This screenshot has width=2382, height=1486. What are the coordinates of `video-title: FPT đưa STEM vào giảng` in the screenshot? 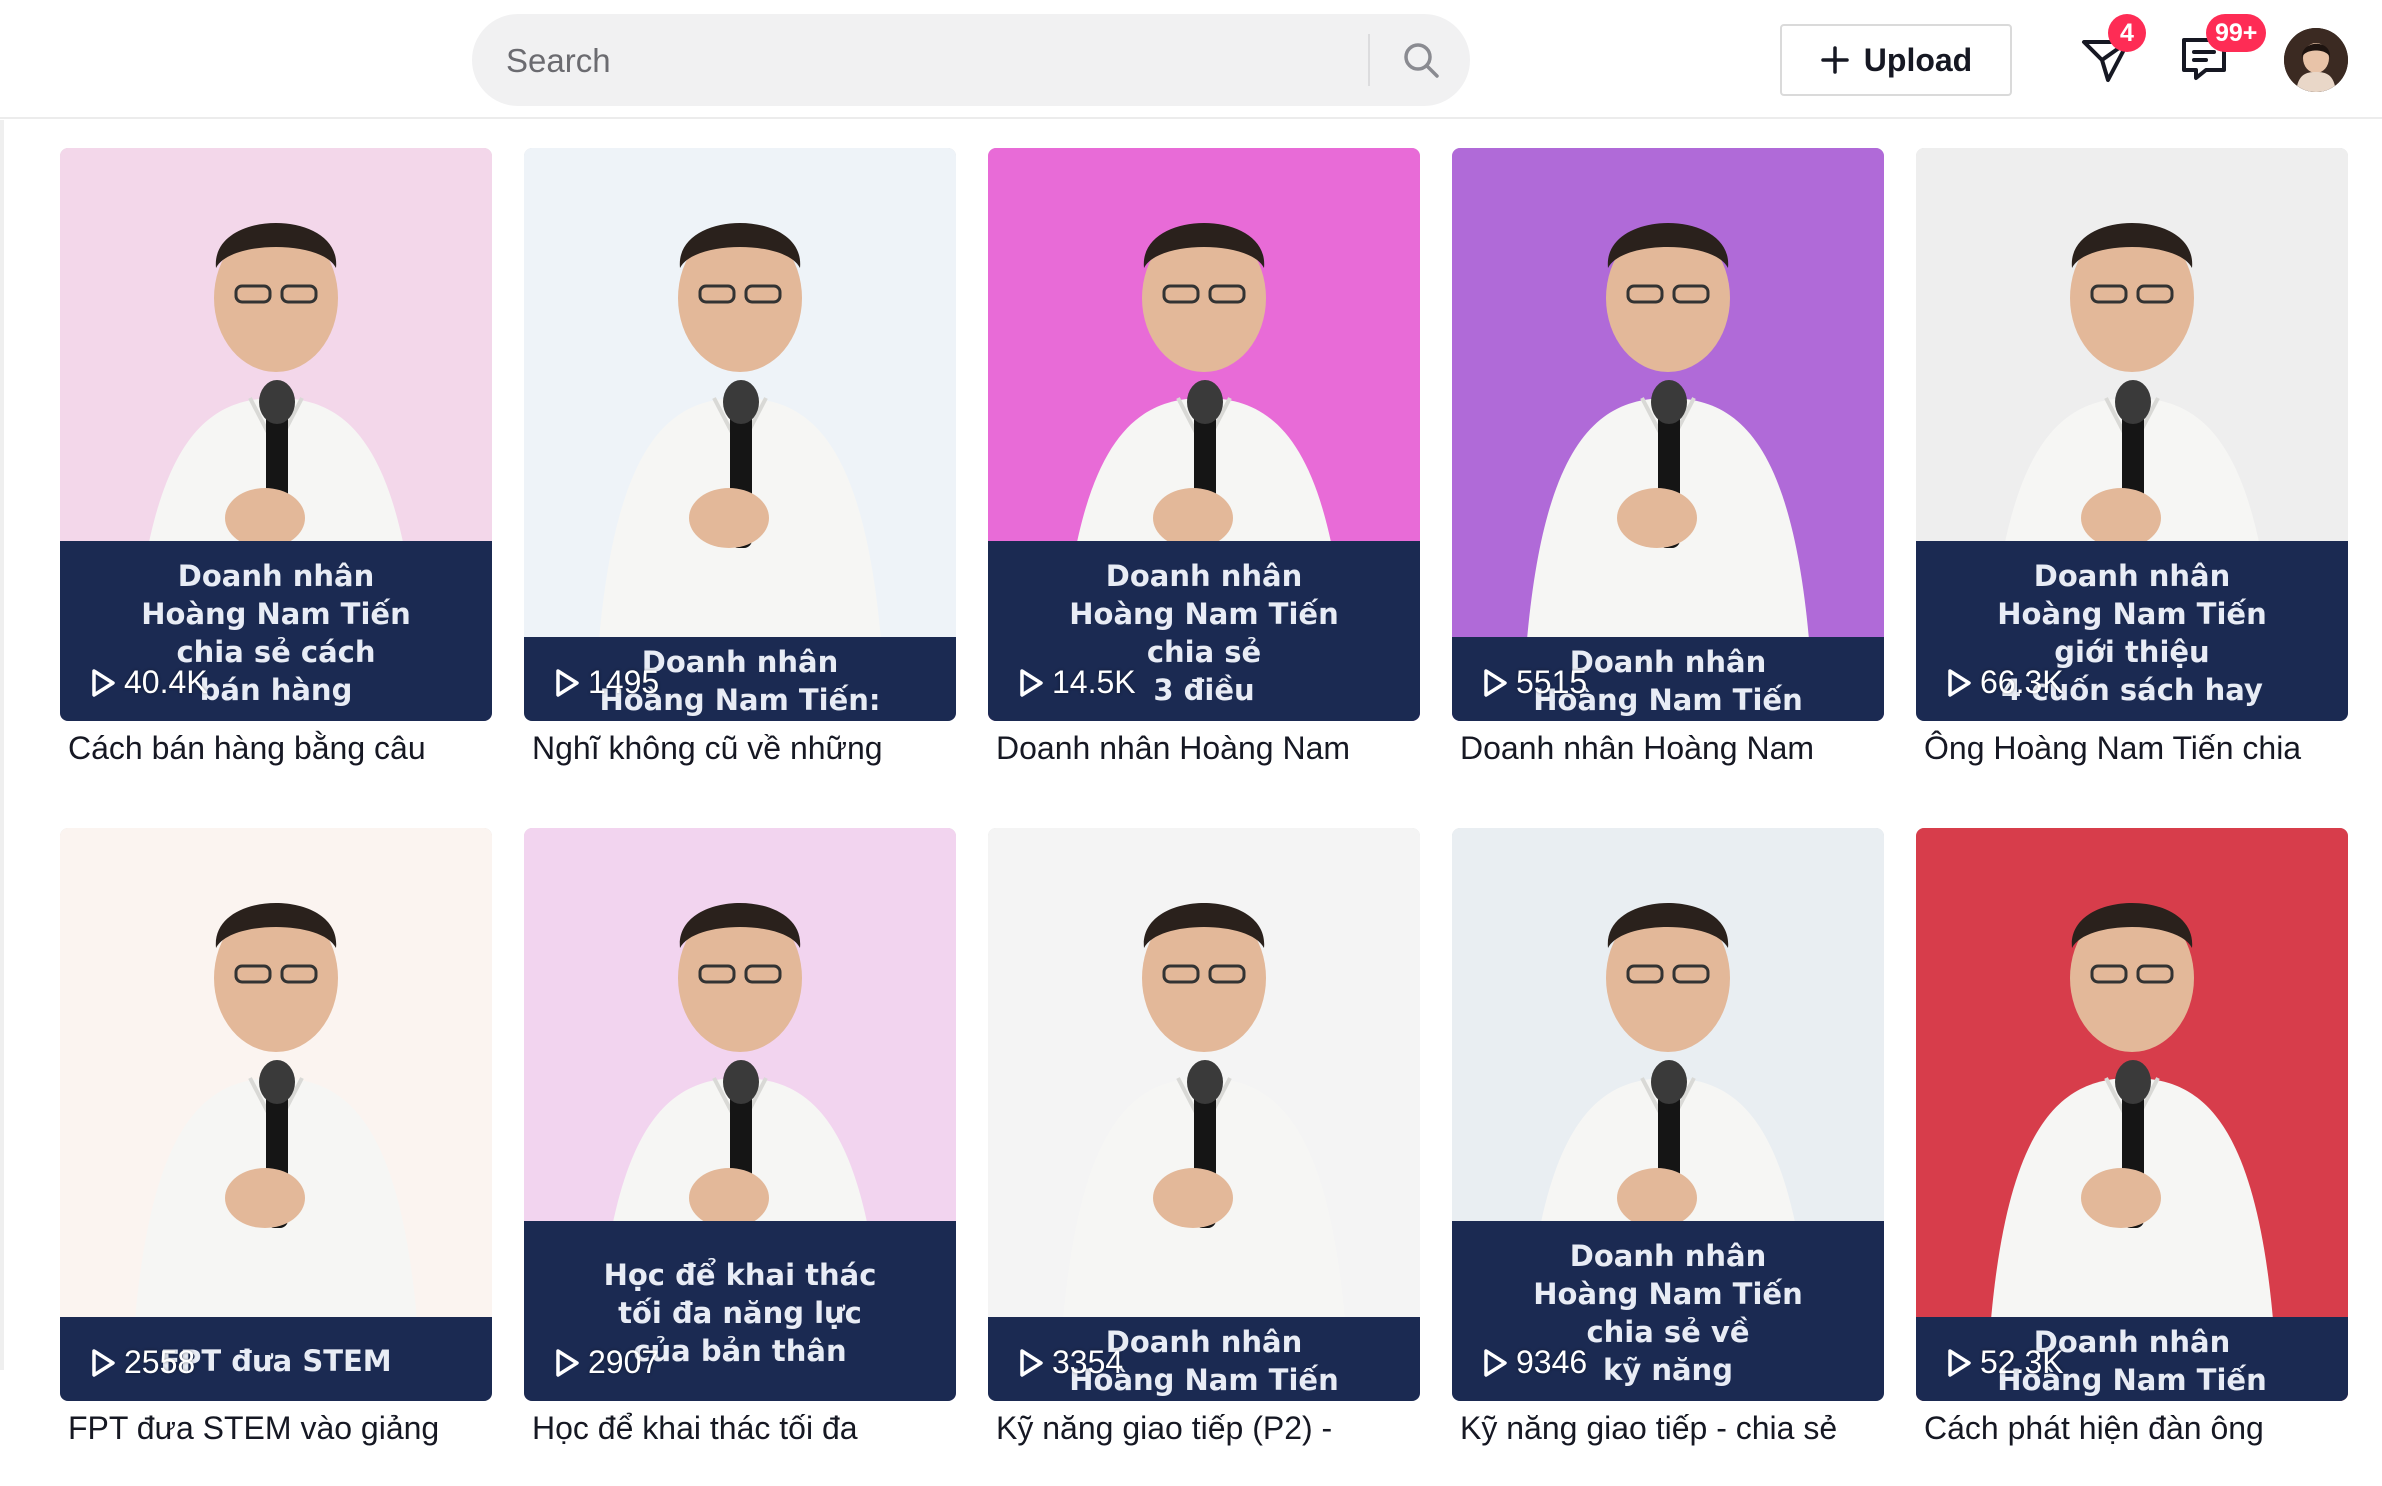 It's located at (280, 1428).